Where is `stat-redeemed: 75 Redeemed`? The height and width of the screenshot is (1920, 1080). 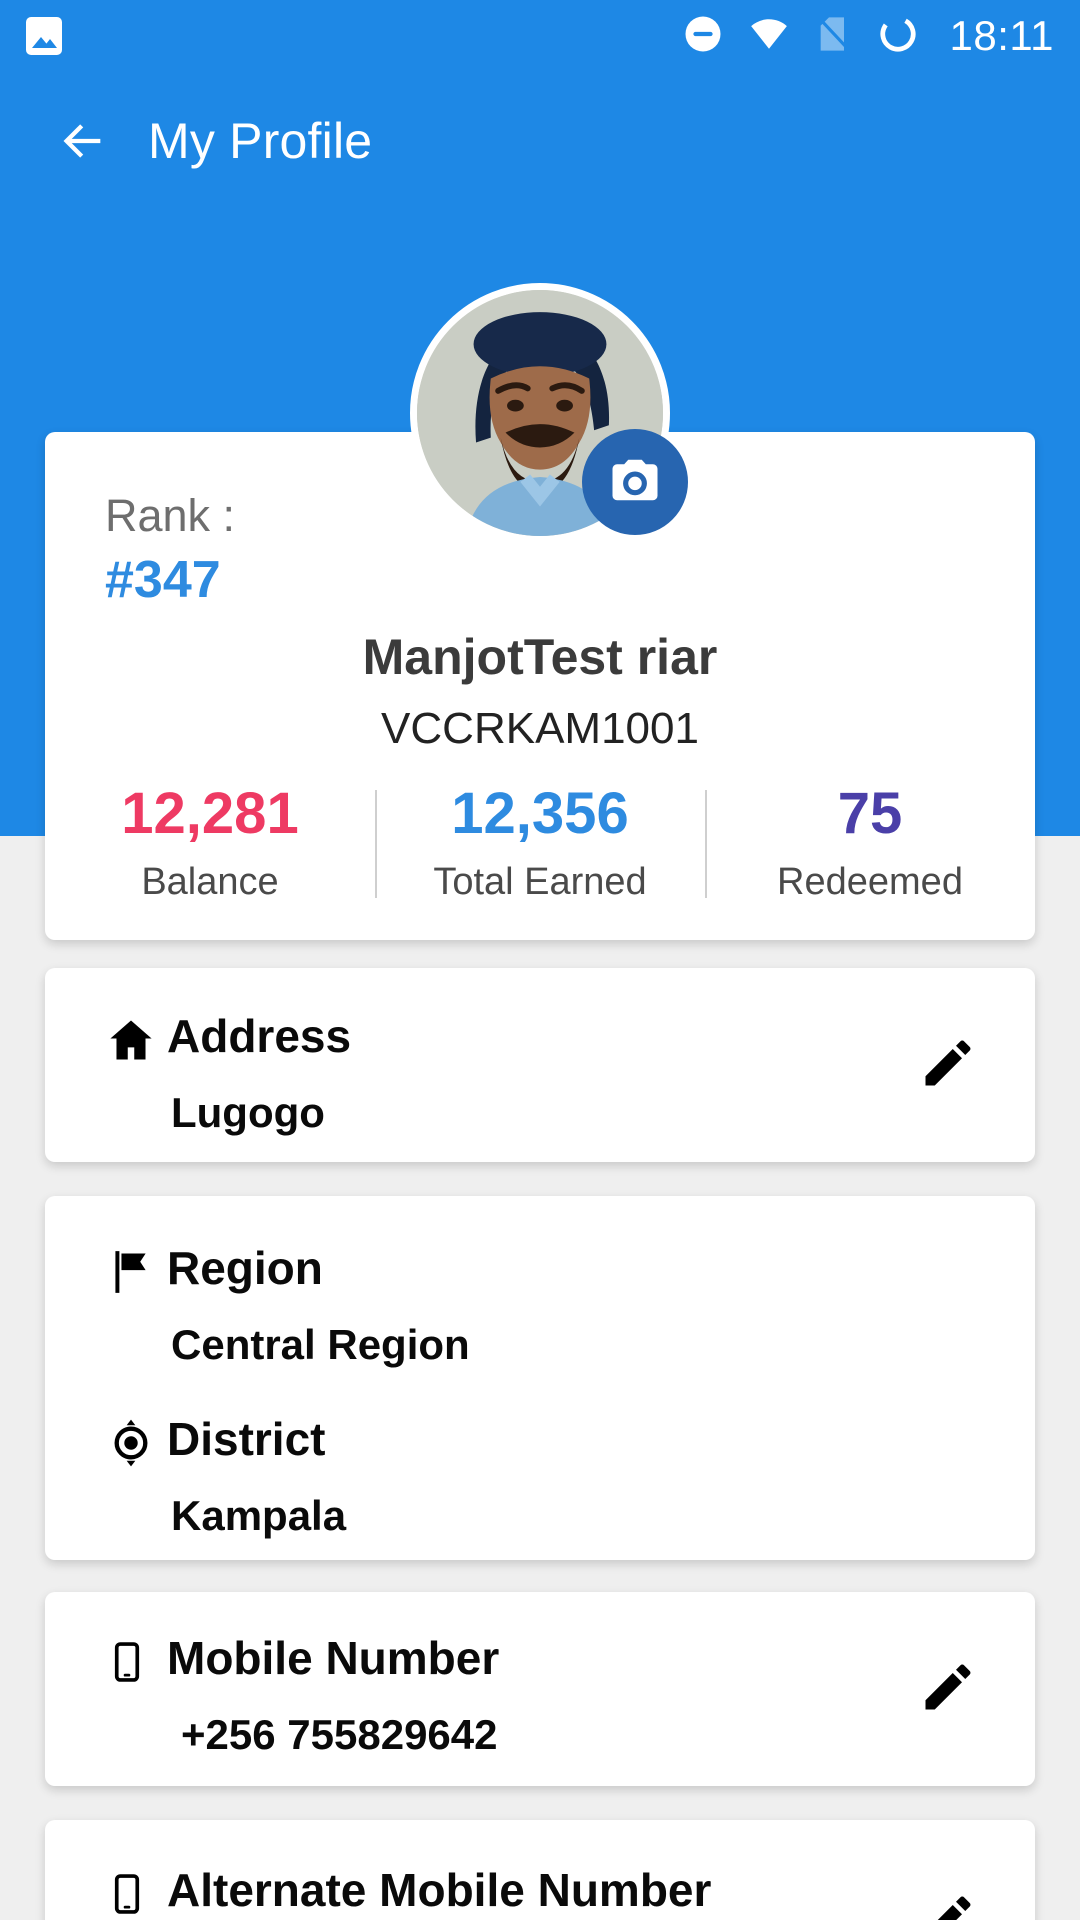
stat-redeemed: 75 Redeemed is located at coordinates (870, 842).